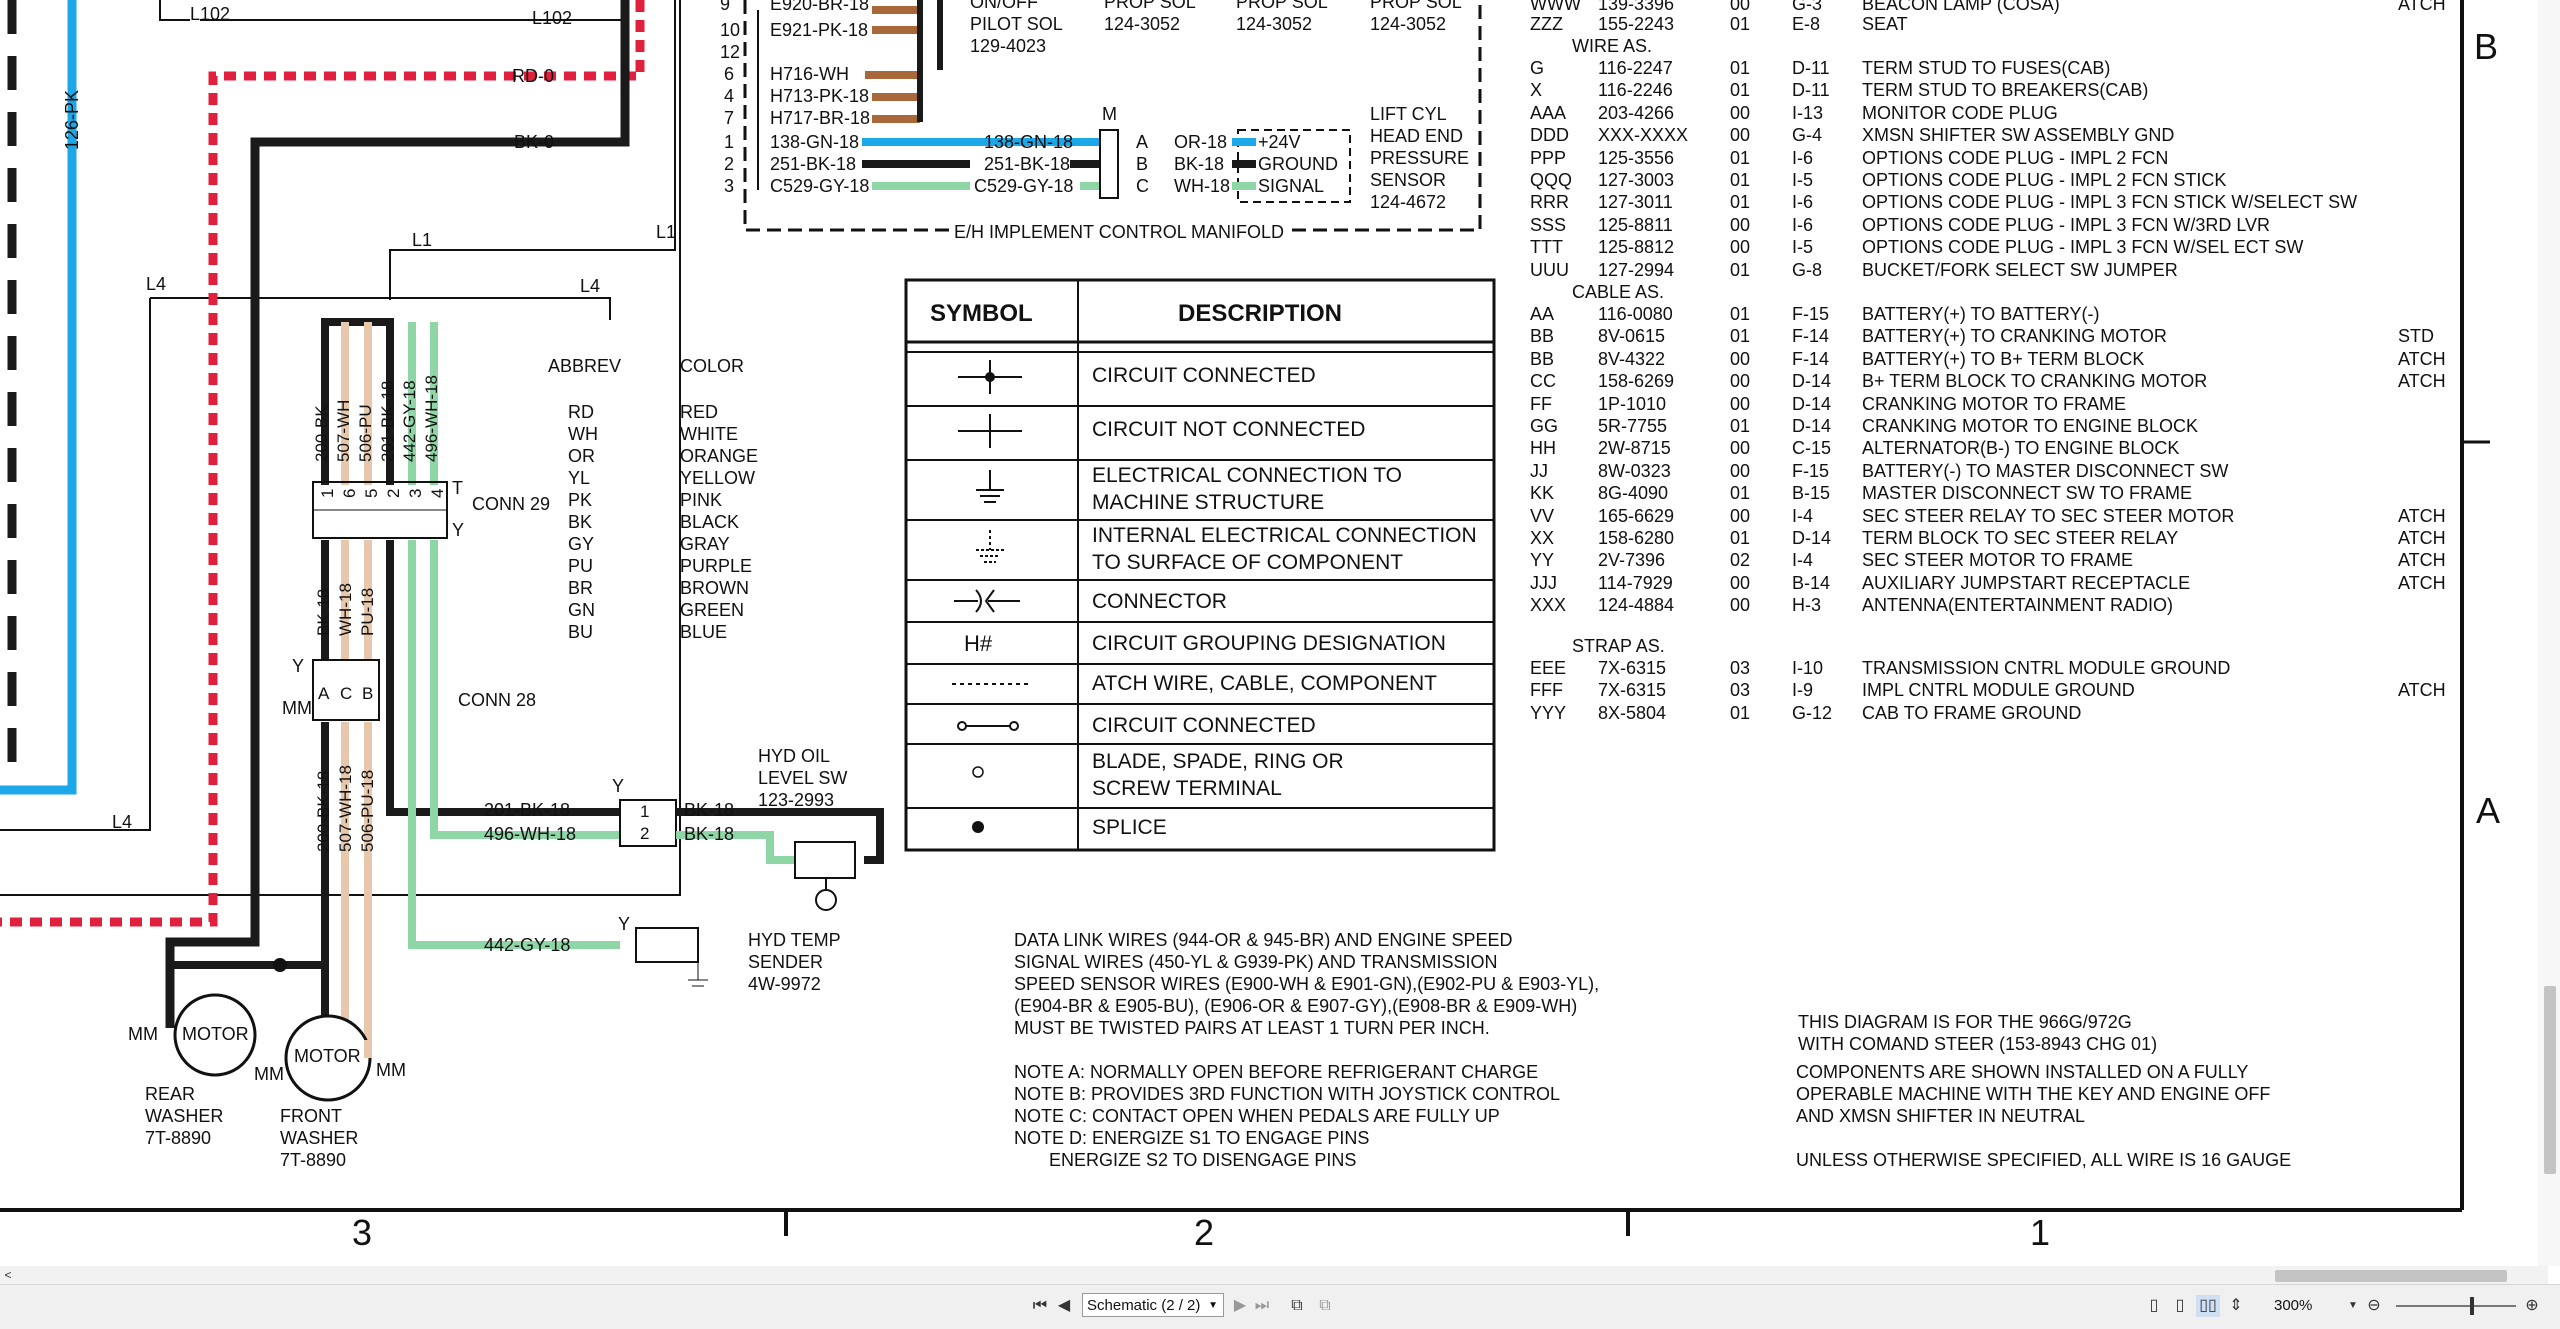 The image size is (2560, 1329). Describe the element at coordinates (579, 478) in the screenshot. I see `color-abbrev: YL` at that location.